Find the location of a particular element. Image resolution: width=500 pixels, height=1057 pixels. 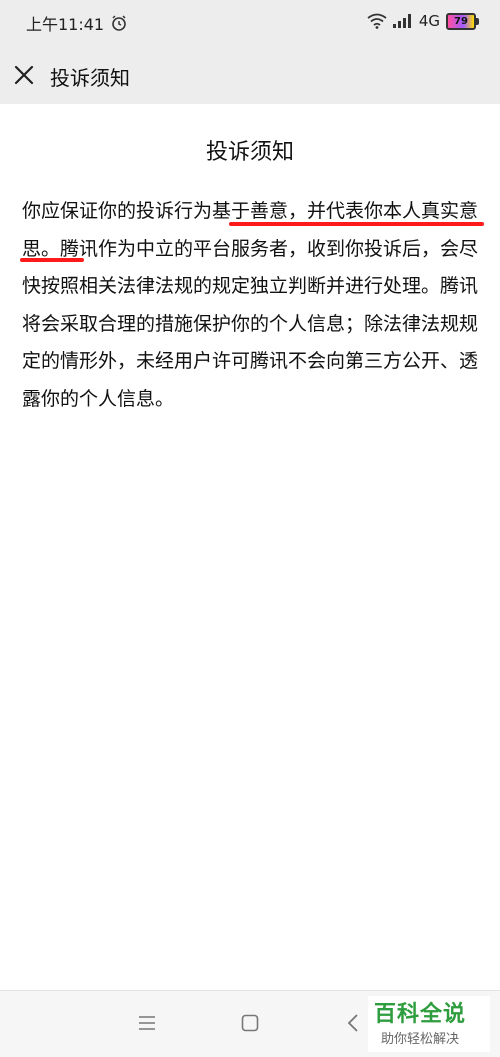

home-icon is located at coordinates (250, 1023).